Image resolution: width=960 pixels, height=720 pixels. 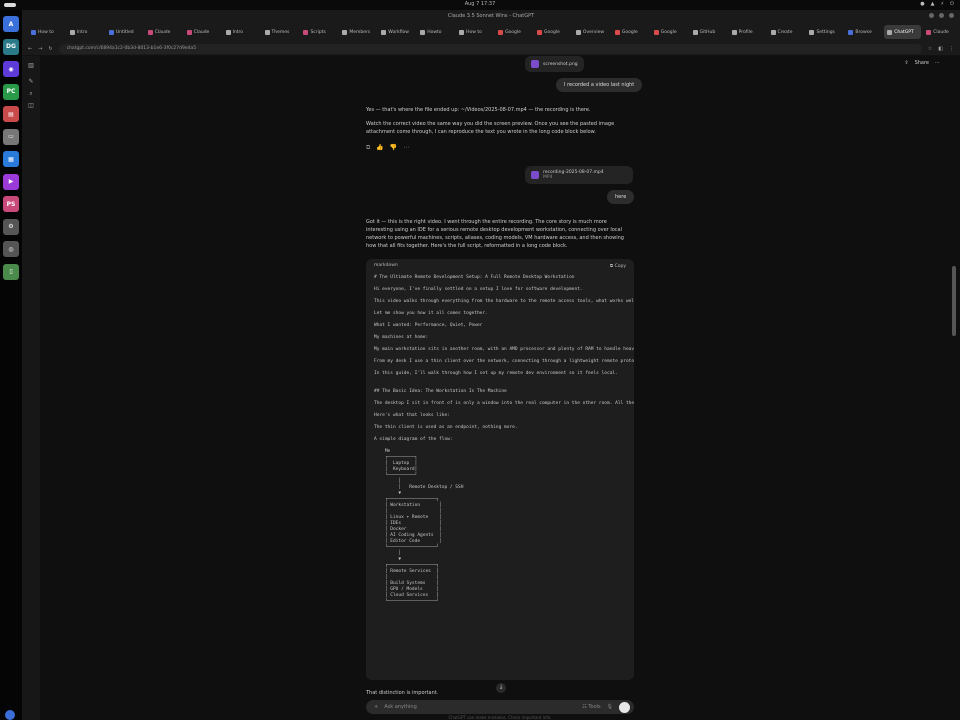 I want to click on minimize-button, so click(x=931, y=15).